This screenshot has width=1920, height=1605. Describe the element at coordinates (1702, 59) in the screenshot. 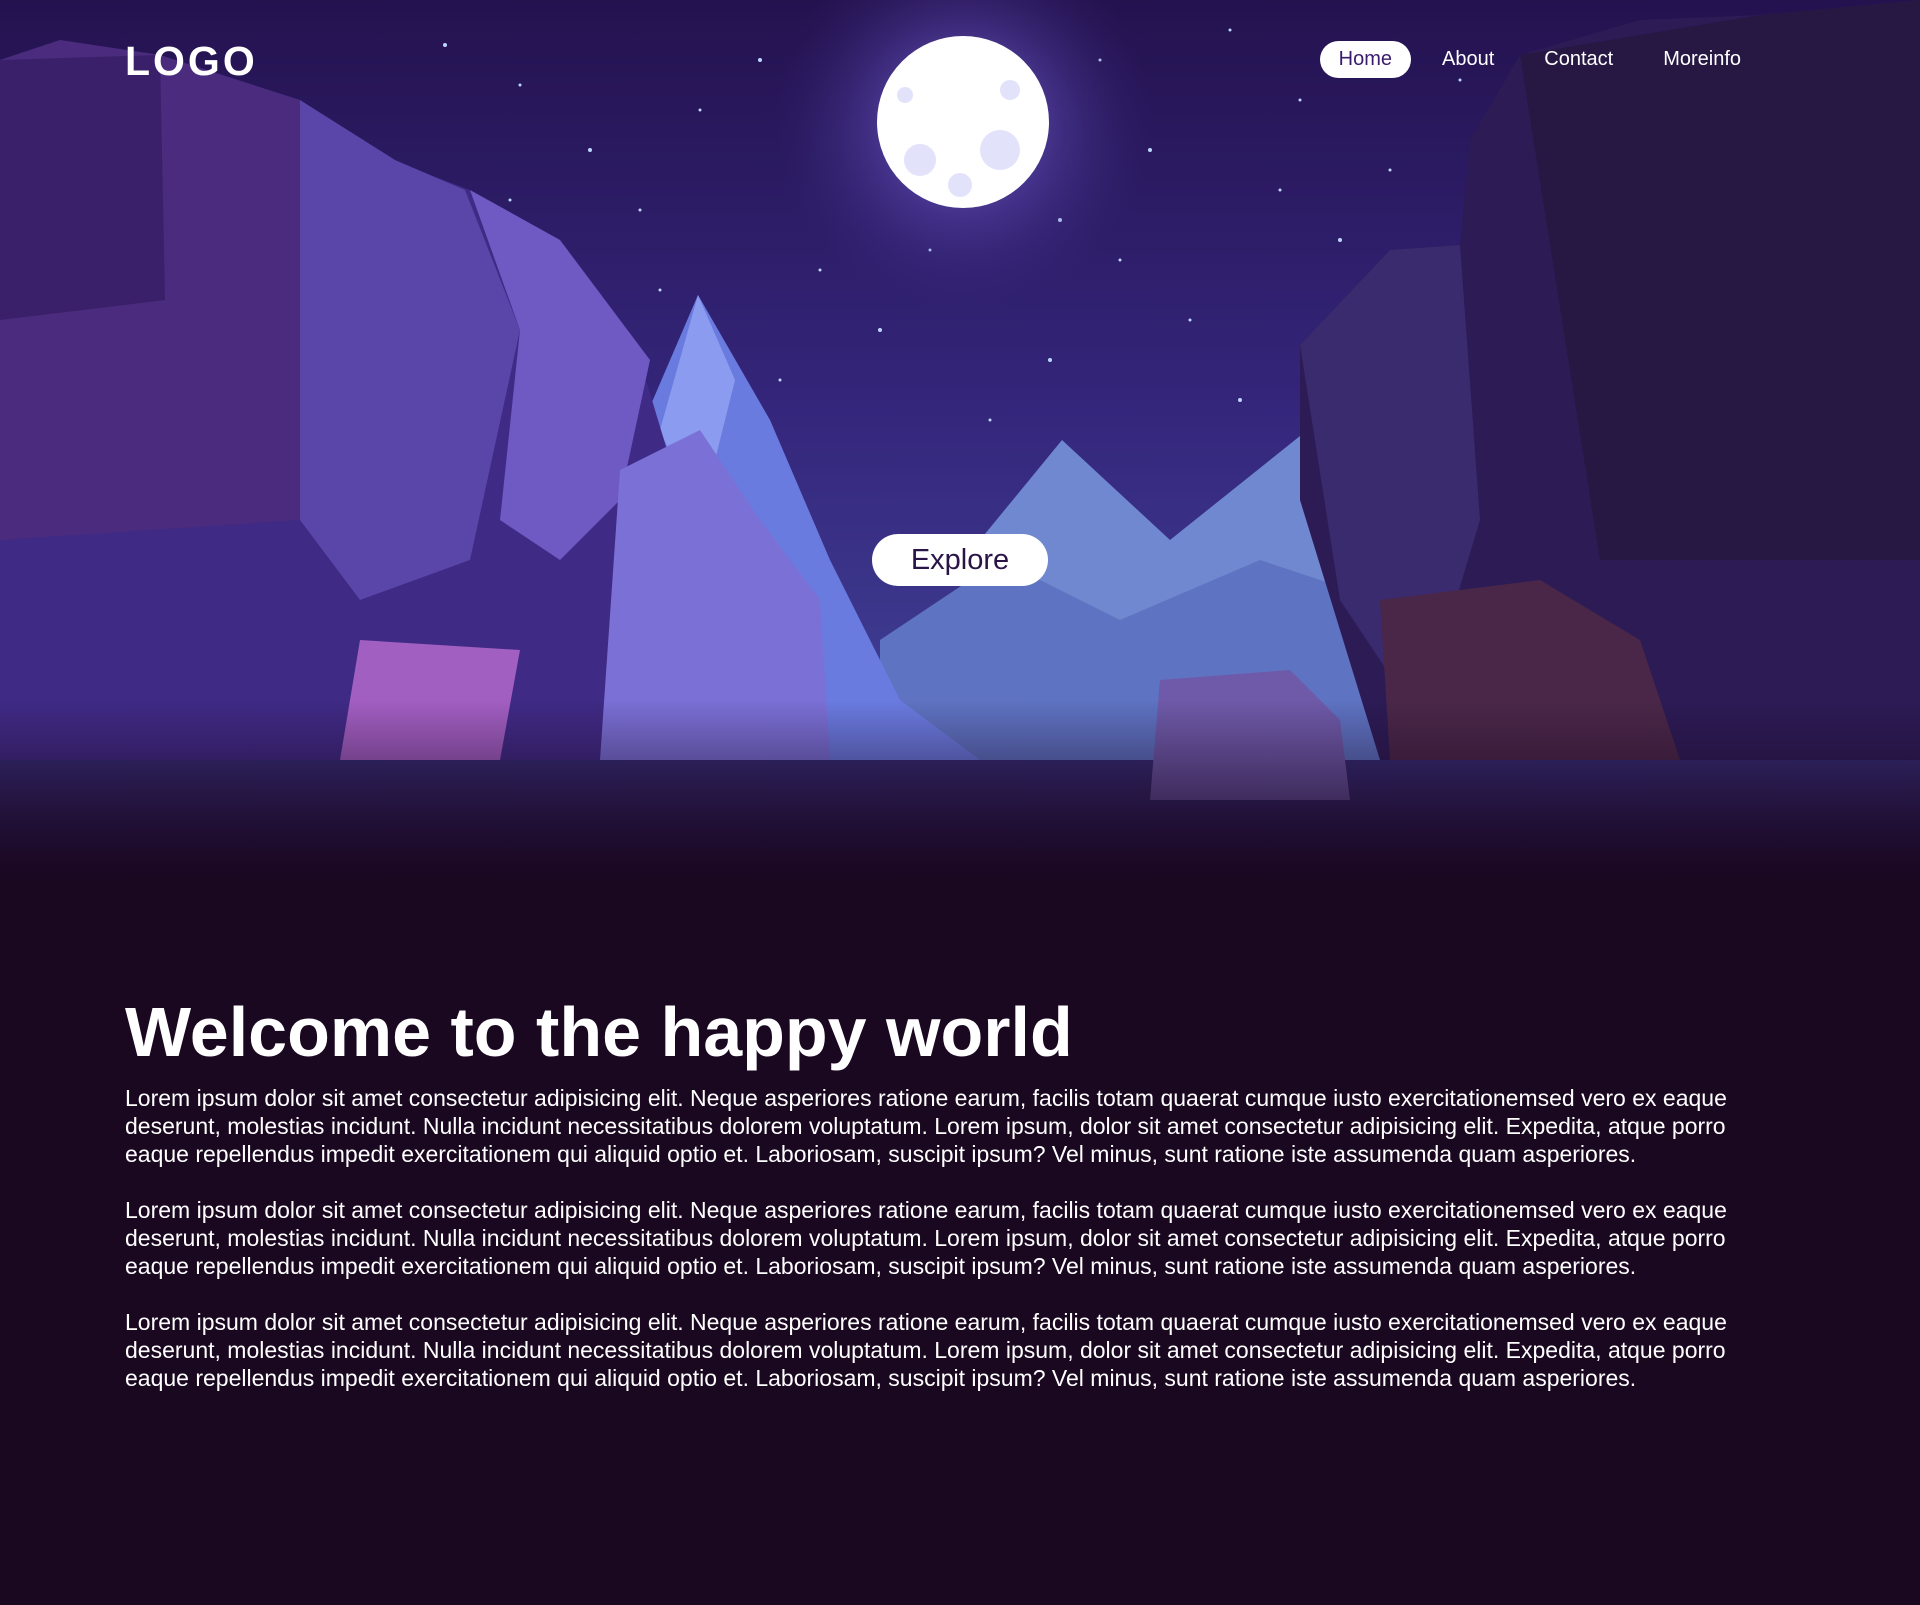

I see `nav-moreinfo-link: Moreinfo` at that location.